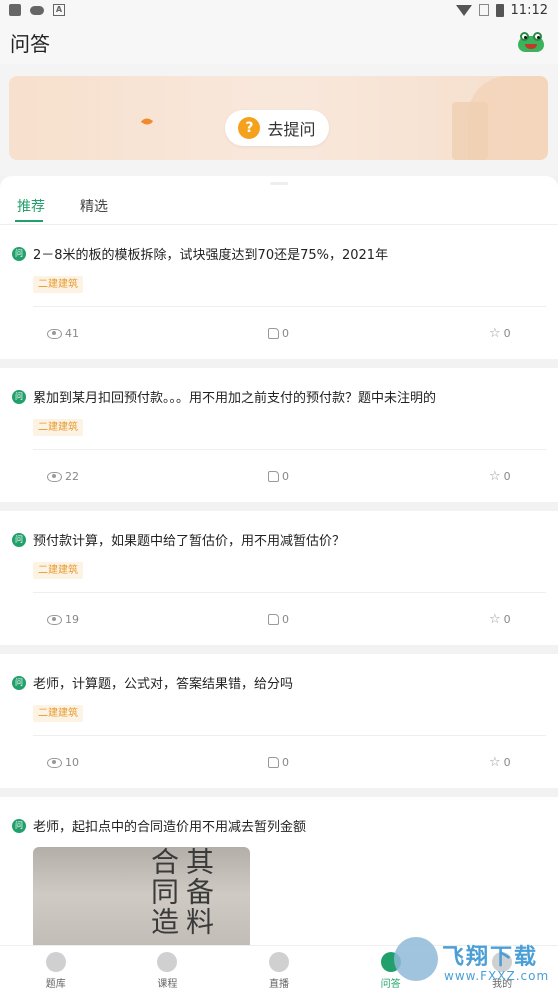 Image resolution: width=558 pixels, height=996 pixels. Describe the element at coordinates (29, 221) in the screenshot. I see `active-tab-indicator` at that location.